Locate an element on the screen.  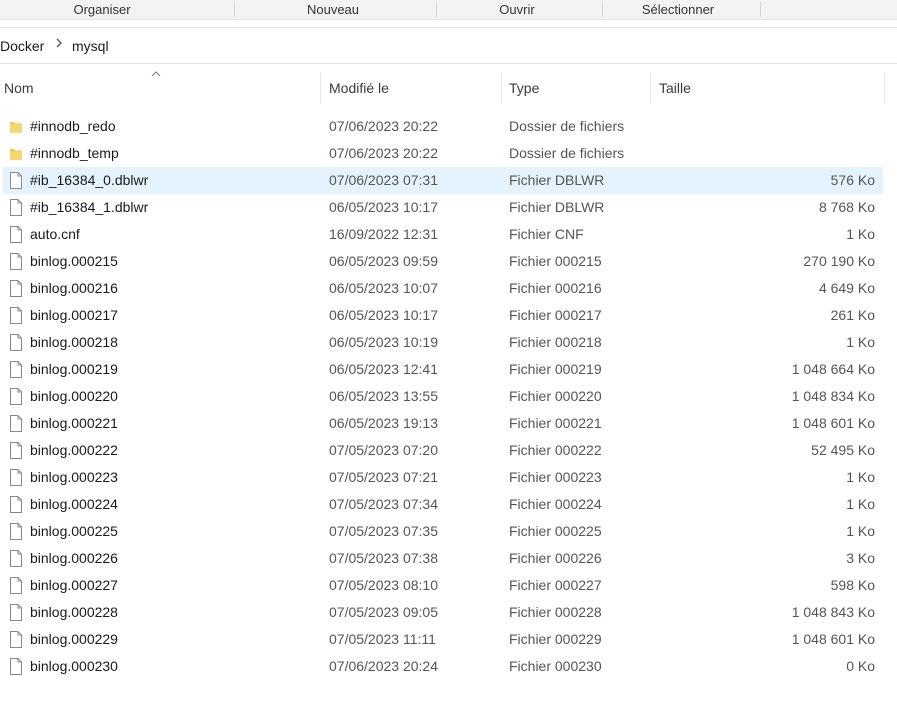
breadcrumb-docker: Docker is located at coordinates (22, 46).